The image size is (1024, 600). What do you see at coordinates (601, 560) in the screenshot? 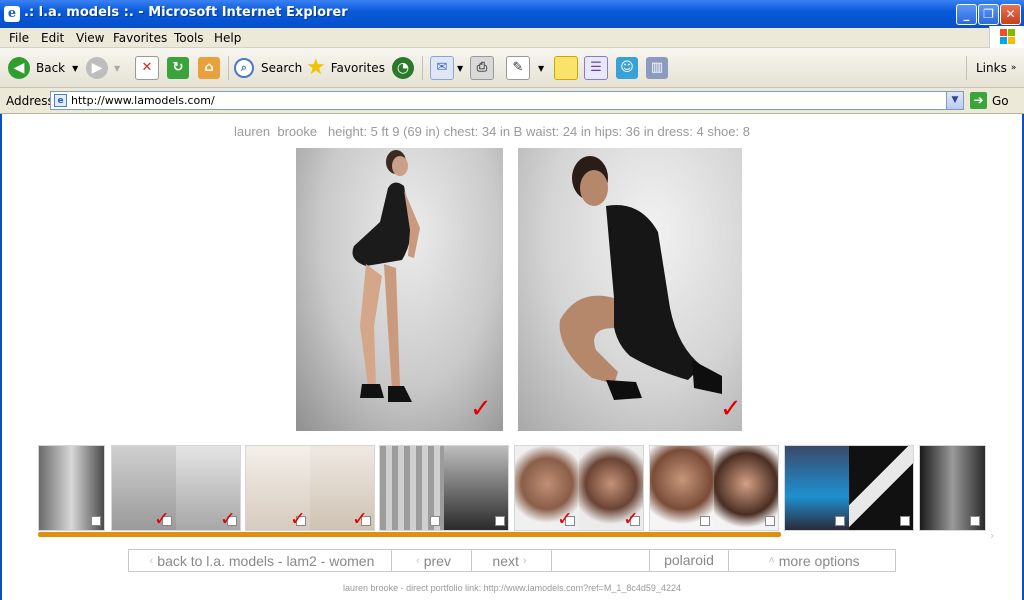
I see `nav-blank-cell` at bounding box center [601, 560].